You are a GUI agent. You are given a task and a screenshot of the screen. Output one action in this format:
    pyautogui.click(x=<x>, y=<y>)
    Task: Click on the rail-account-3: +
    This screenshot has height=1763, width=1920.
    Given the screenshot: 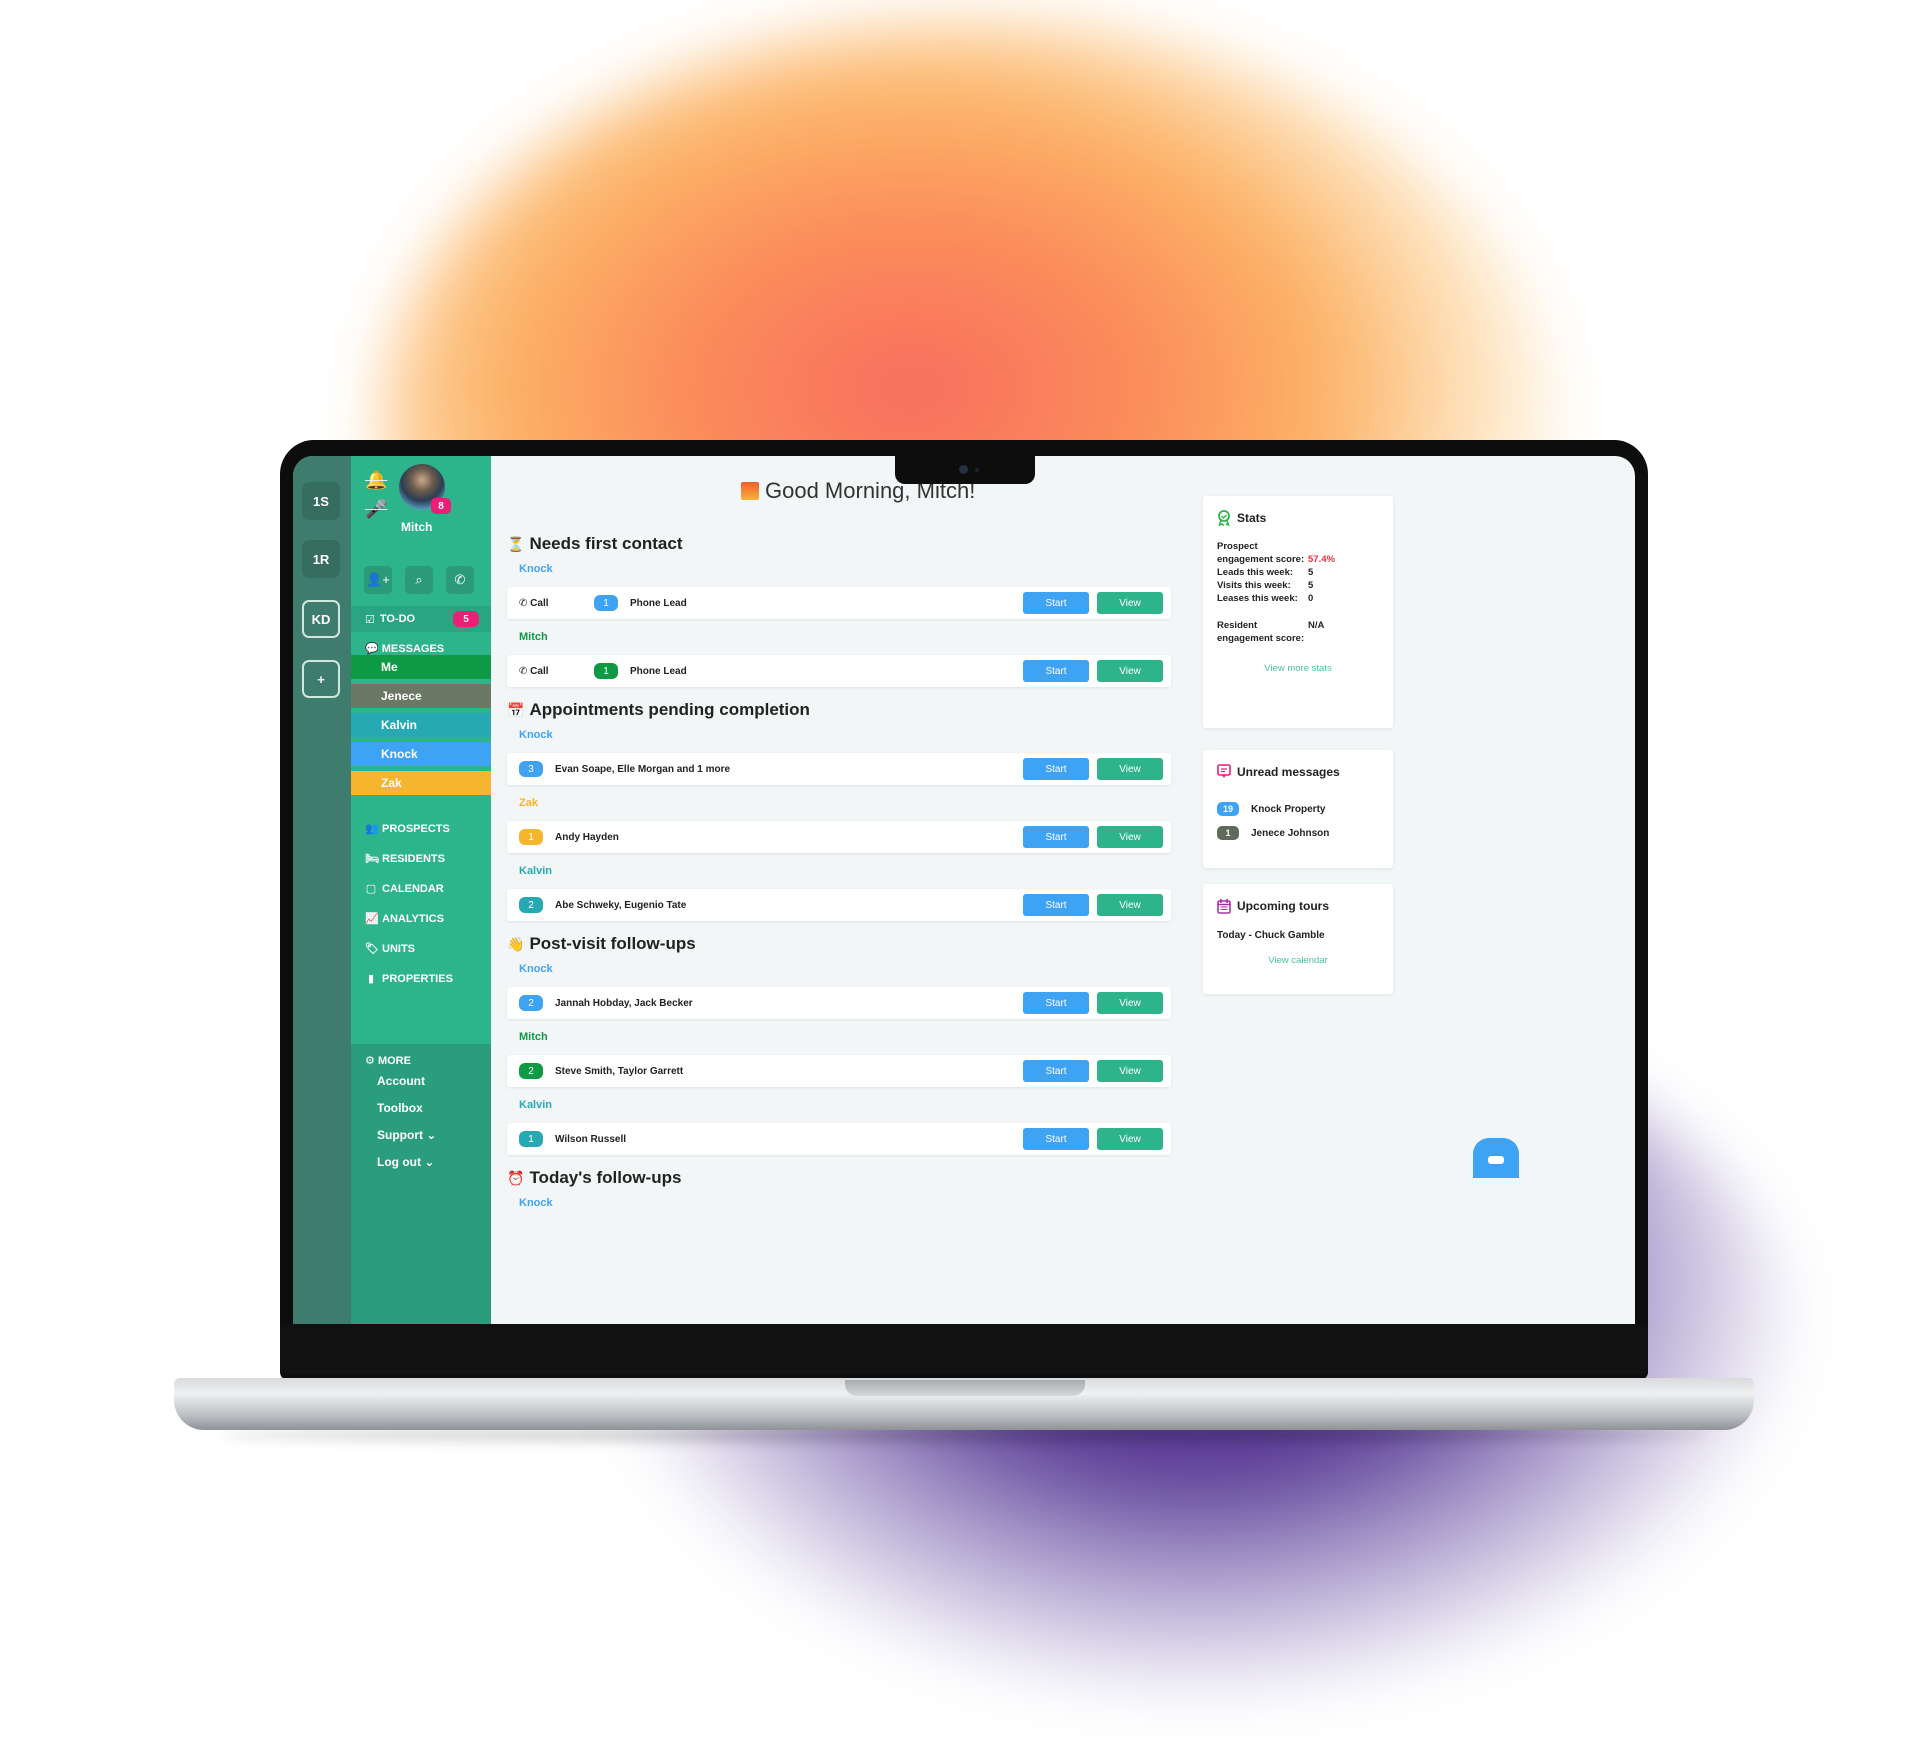 What is the action you would take?
    pyautogui.click(x=321, y=679)
    